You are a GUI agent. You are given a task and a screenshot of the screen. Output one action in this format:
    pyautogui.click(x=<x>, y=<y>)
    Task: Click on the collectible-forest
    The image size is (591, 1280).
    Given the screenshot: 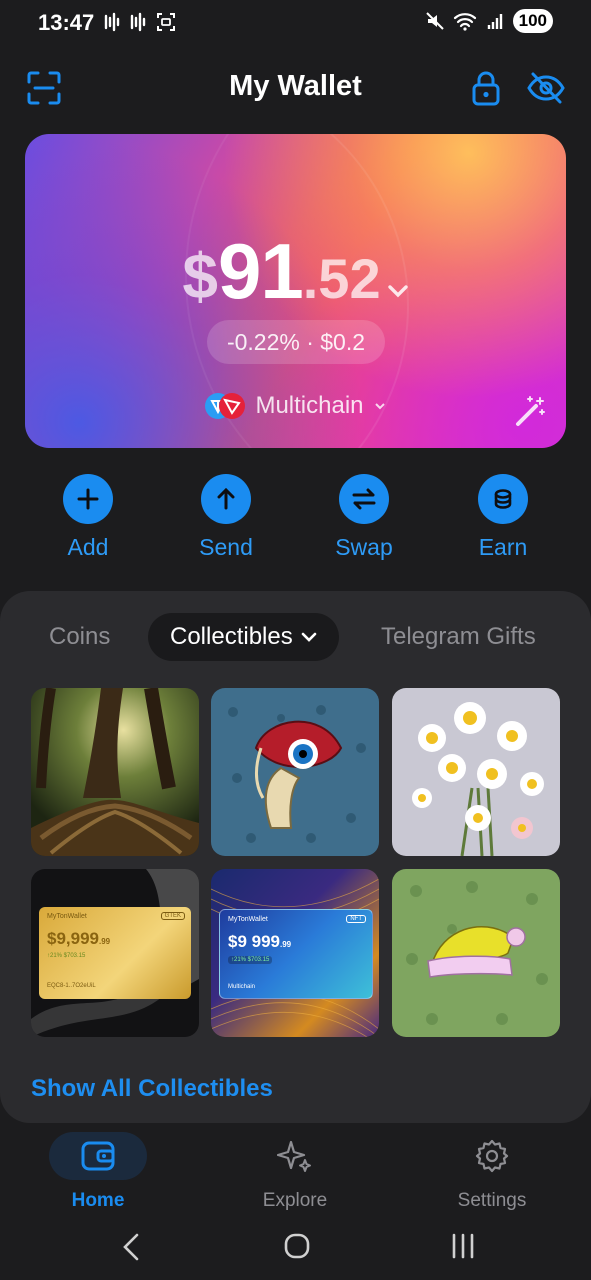 What is the action you would take?
    pyautogui.click(x=115, y=772)
    